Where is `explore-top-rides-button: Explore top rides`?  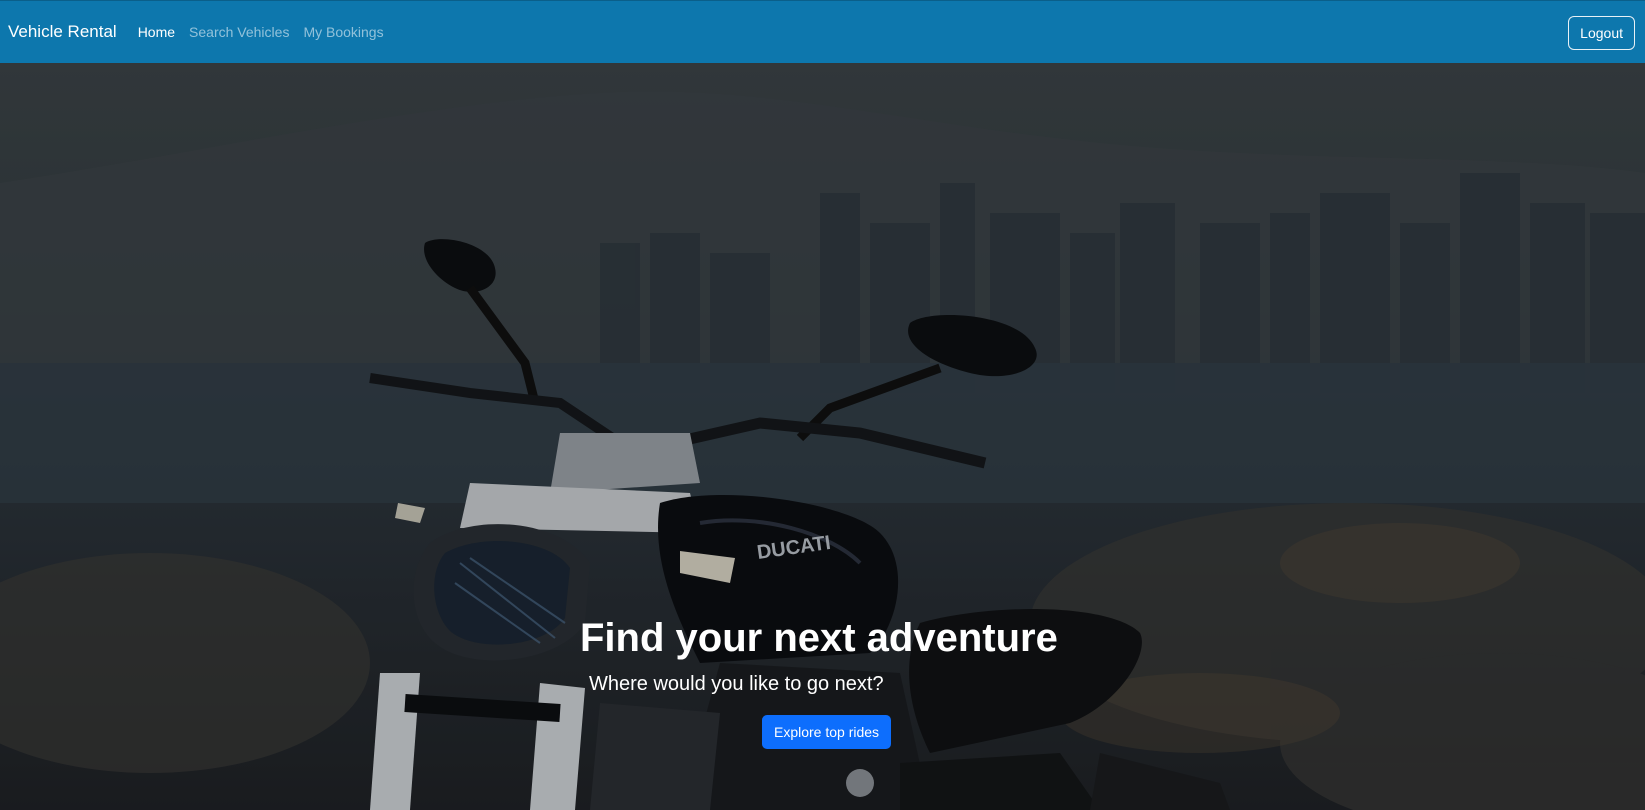
explore-top-rides-button: Explore top rides is located at coordinates (827, 732).